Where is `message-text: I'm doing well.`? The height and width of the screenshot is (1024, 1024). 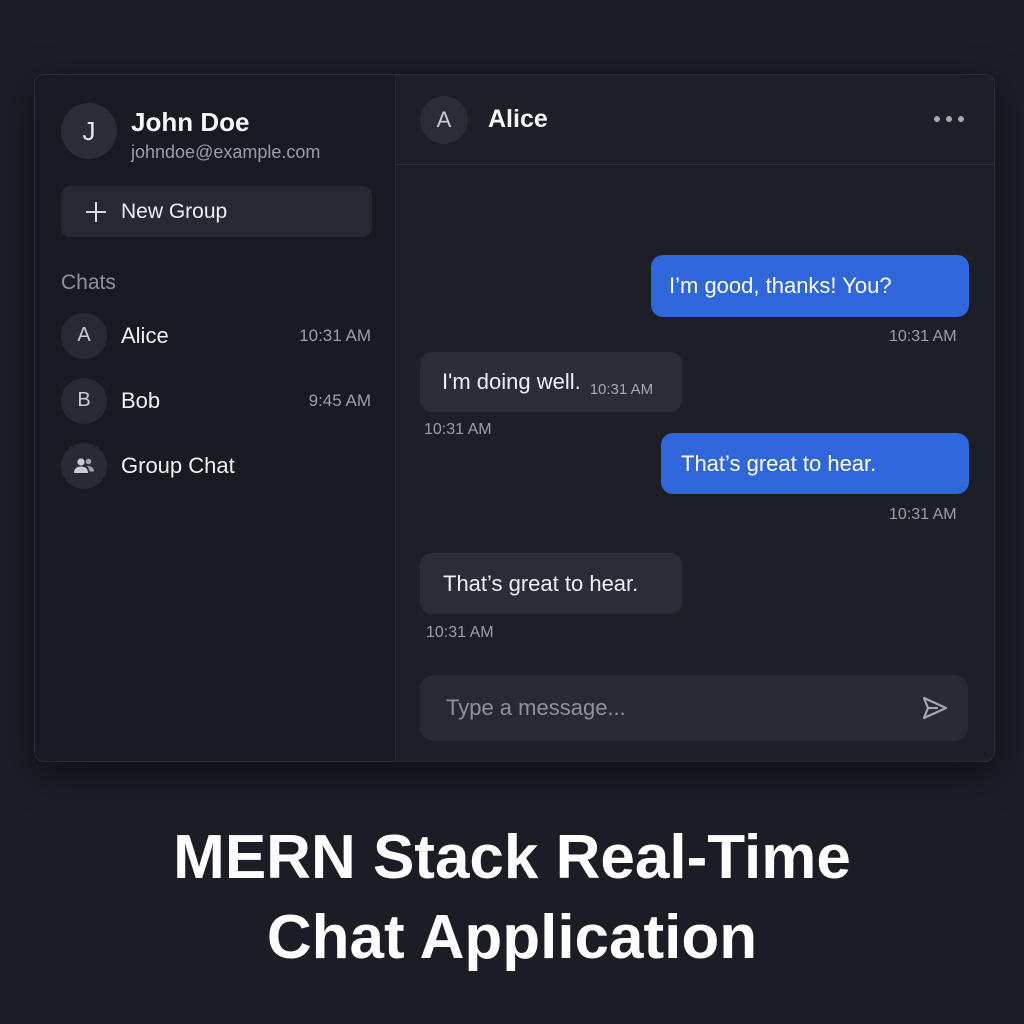 message-text: I'm doing well. is located at coordinates (511, 381).